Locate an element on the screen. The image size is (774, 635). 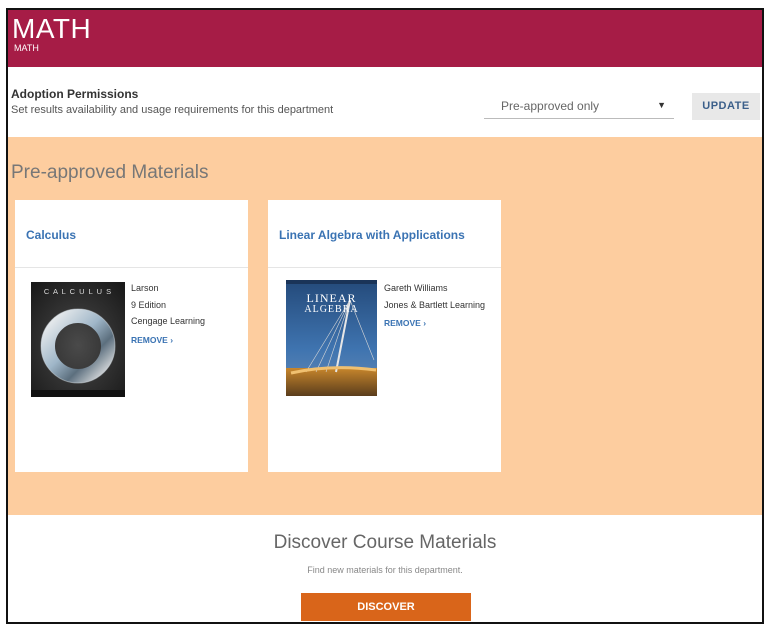
material-title: Calculus is located at coordinates (51, 235).